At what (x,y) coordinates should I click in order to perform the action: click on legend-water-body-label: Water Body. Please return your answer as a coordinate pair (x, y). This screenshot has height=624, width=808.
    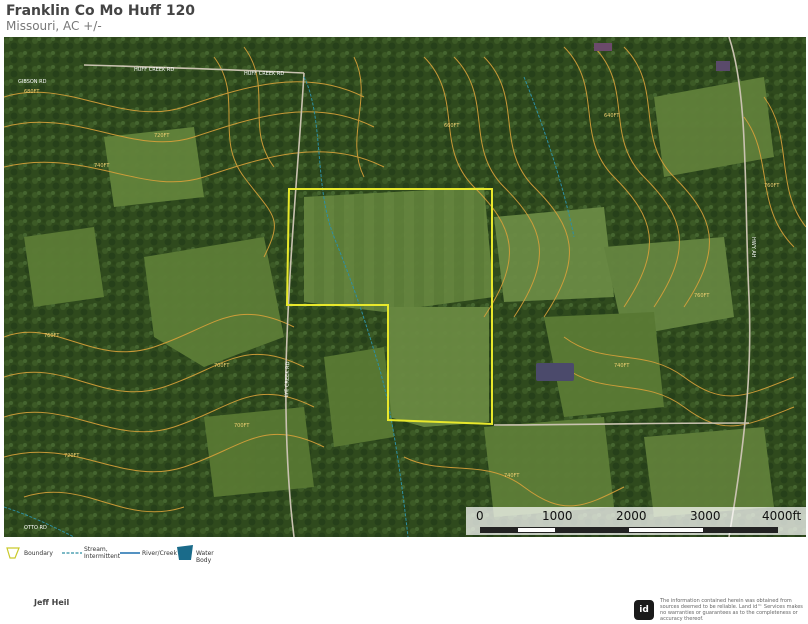
    Looking at the image, I should click on (205, 557).